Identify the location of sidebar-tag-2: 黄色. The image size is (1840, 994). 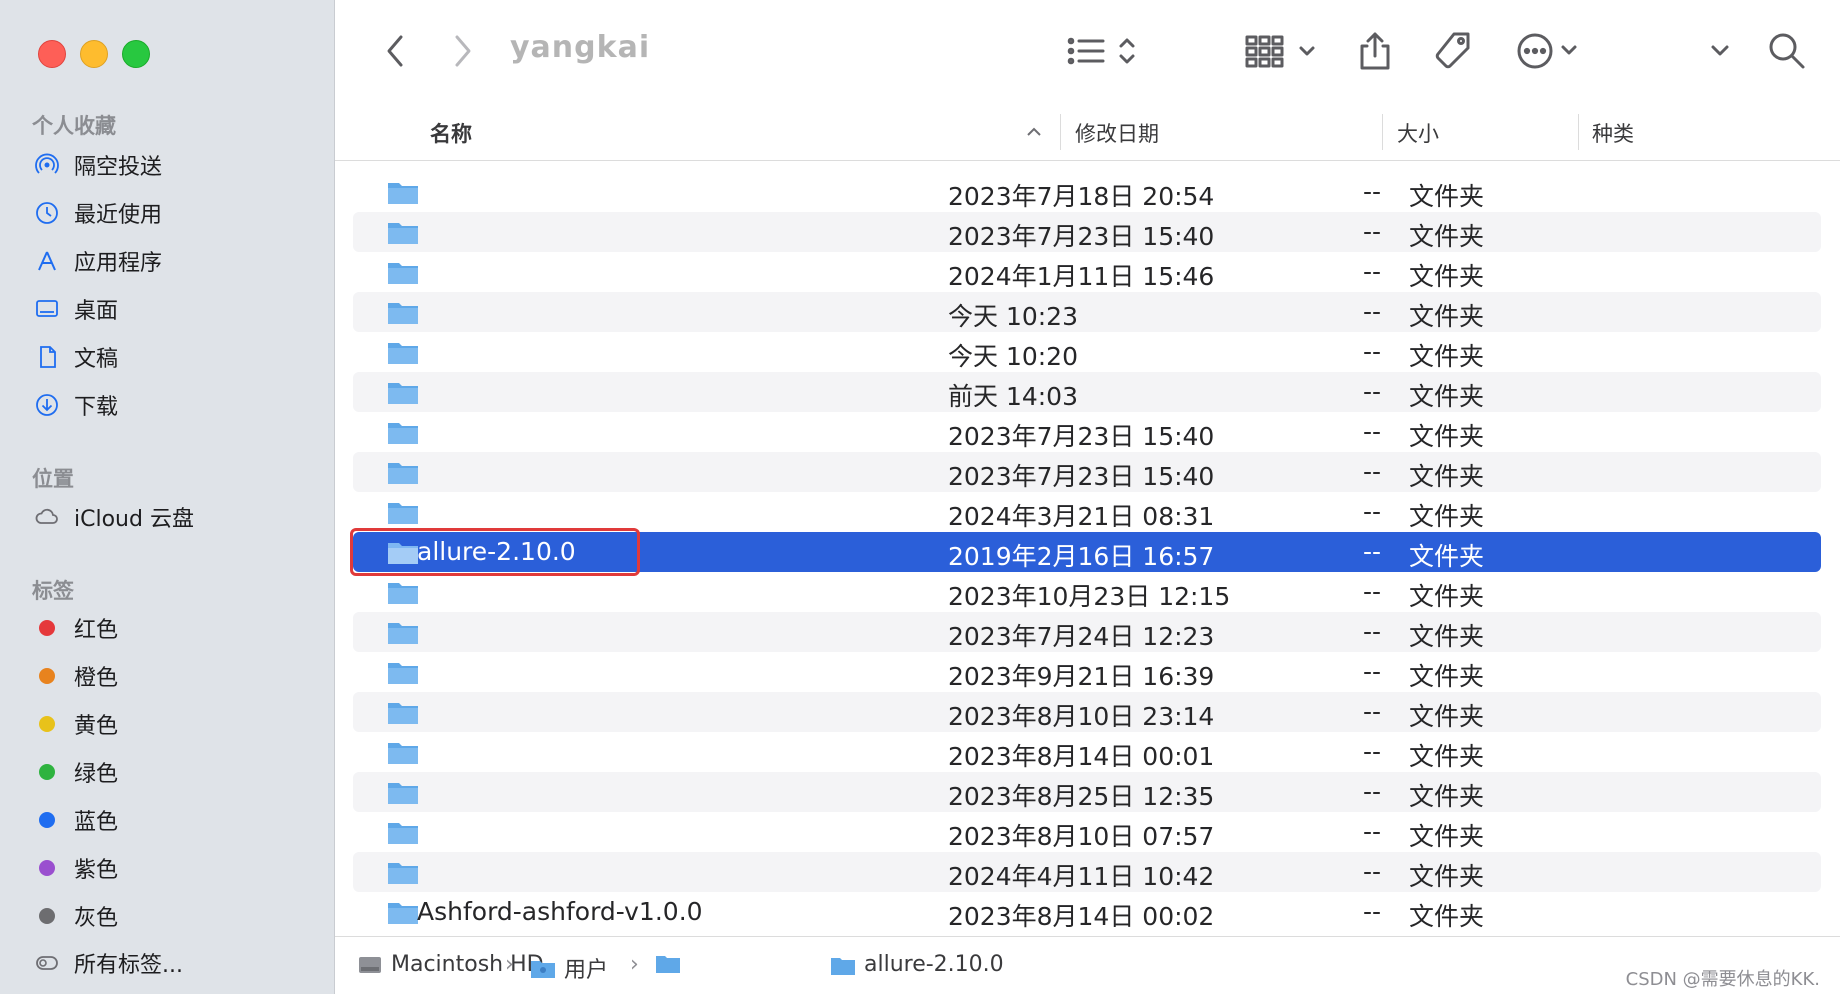
(75, 724).